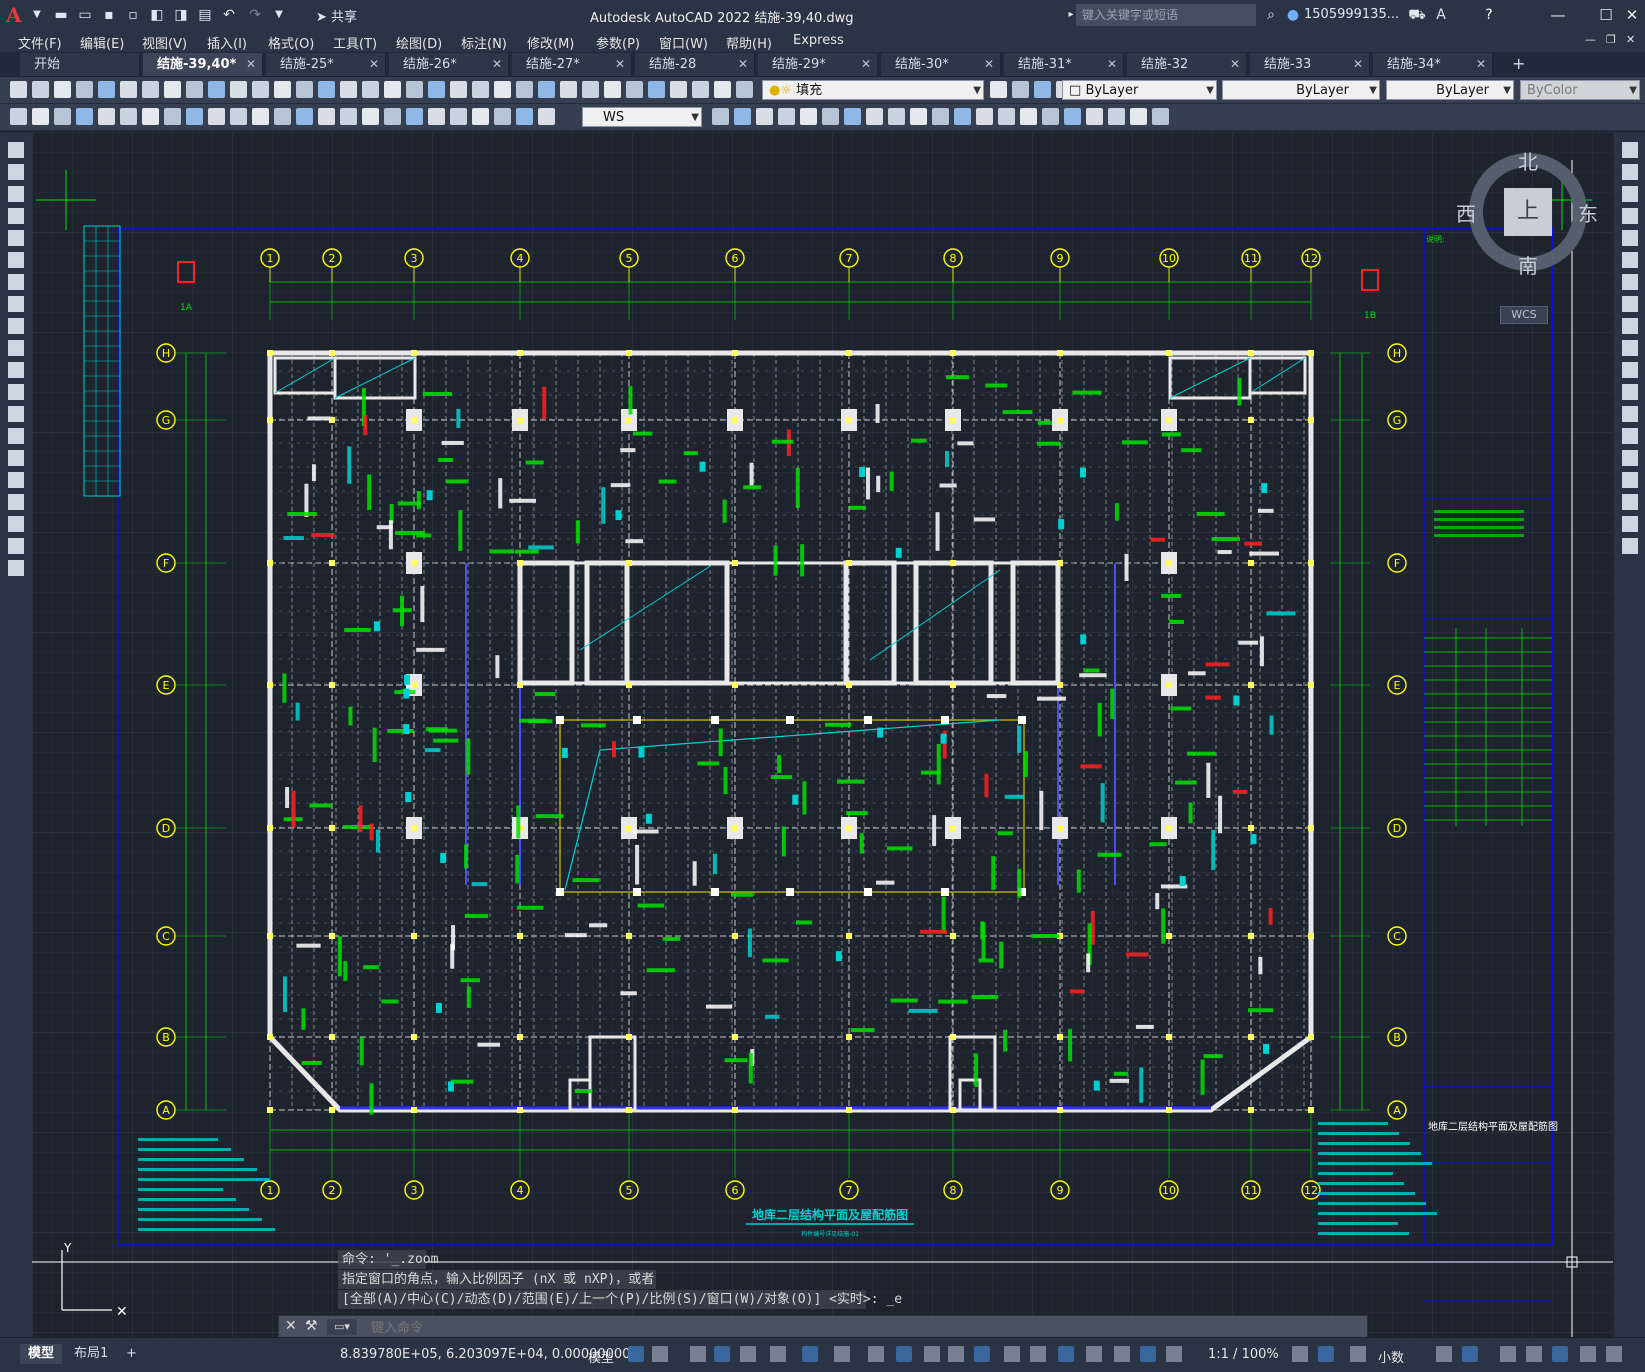 This screenshot has height=1372, width=1645. I want to click on layout-tab-layout1: 布局1, so click(91, 1354).